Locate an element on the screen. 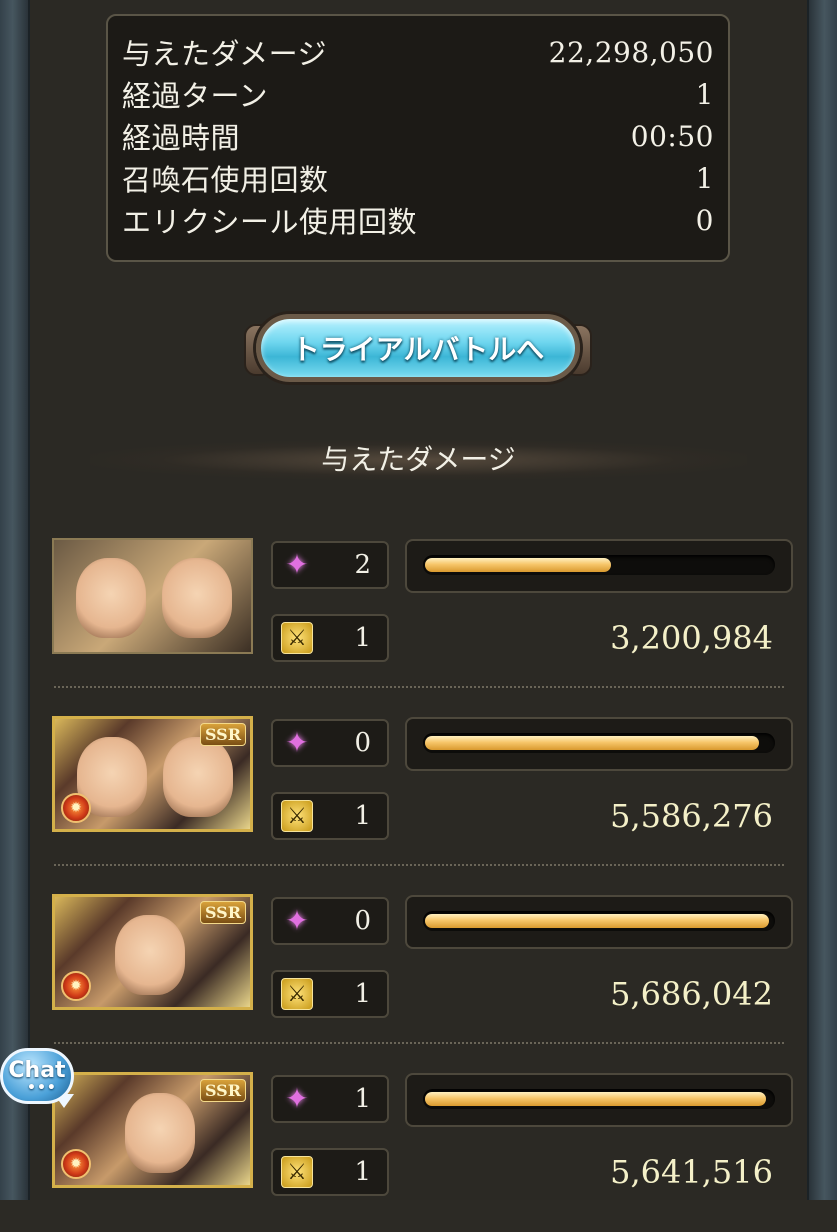 The height and width of the screenshot is (1232, 837). summary-row-turns: 経過ターン 1 is located at coordinates (418, 94).